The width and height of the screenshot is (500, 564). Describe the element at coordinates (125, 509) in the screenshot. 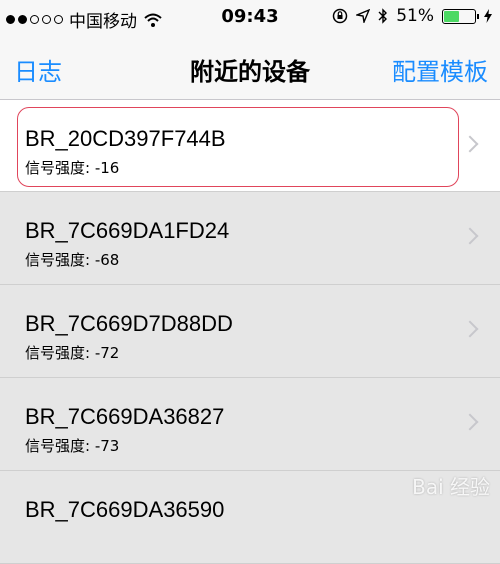

I see `device-name: BR_7C669DA36590` at that location.